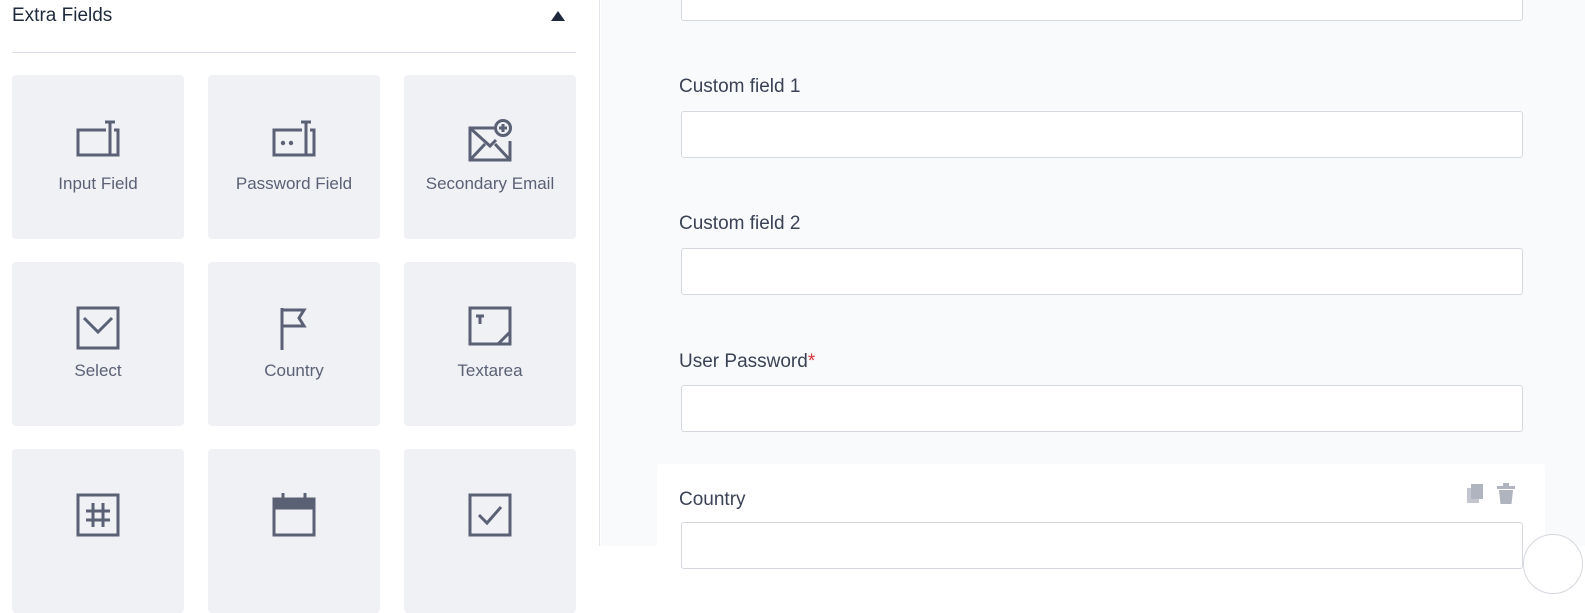  I want to click on password-field-icon, so click(294, 141).